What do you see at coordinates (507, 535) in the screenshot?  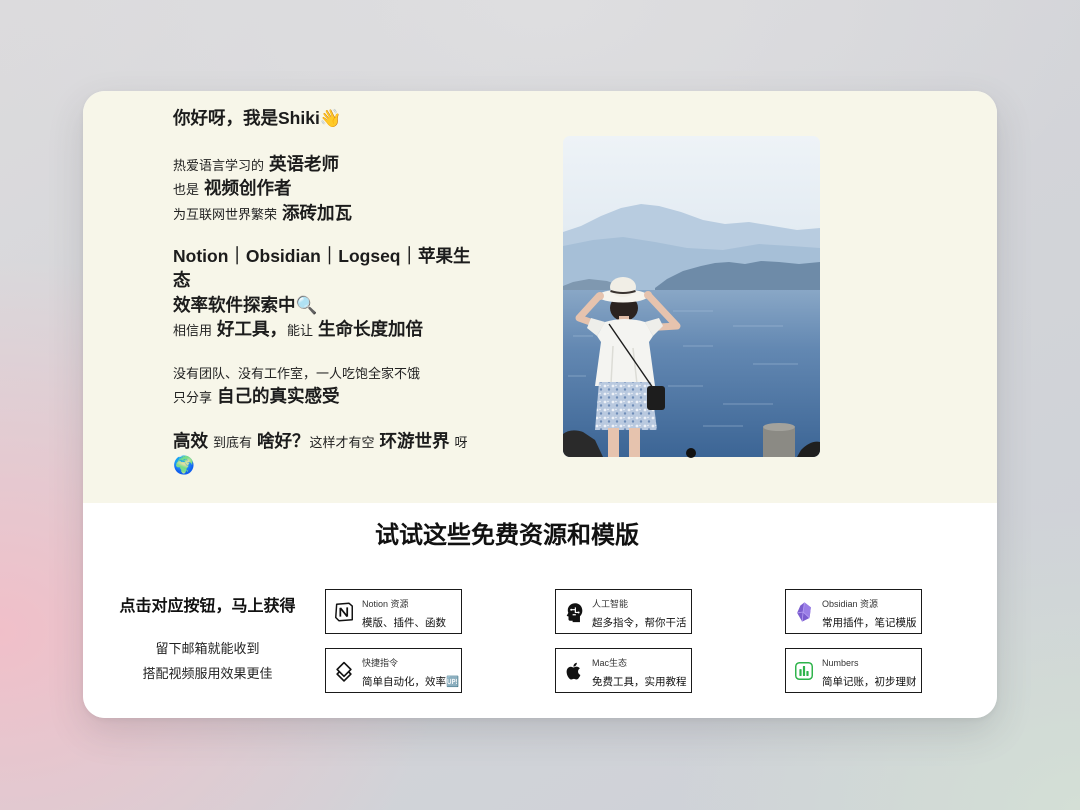 I see `resources-title: 试试这些免费资源和模版` at bounding box center [507, 535].